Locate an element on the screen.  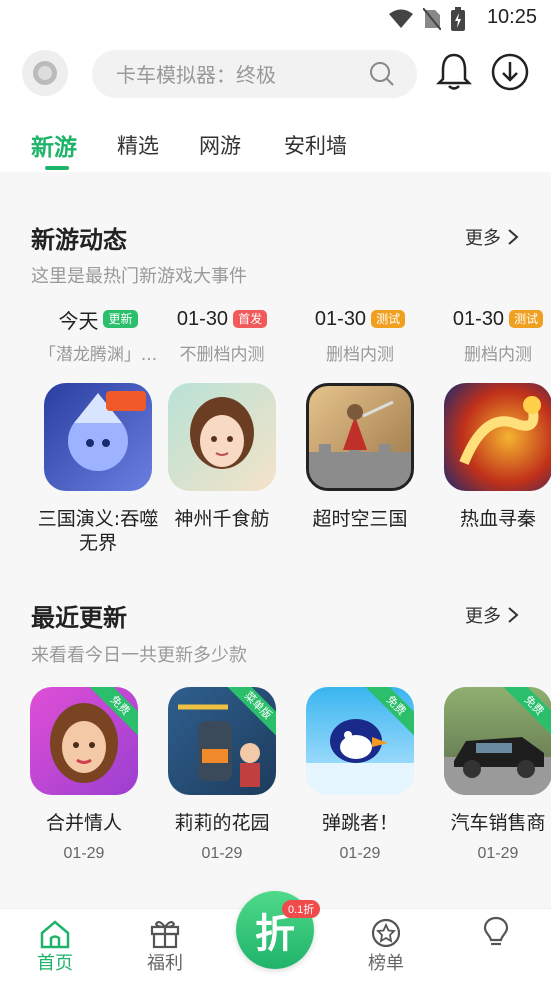
recent-updates-more: 更多 is located at coordinates (492, 615).